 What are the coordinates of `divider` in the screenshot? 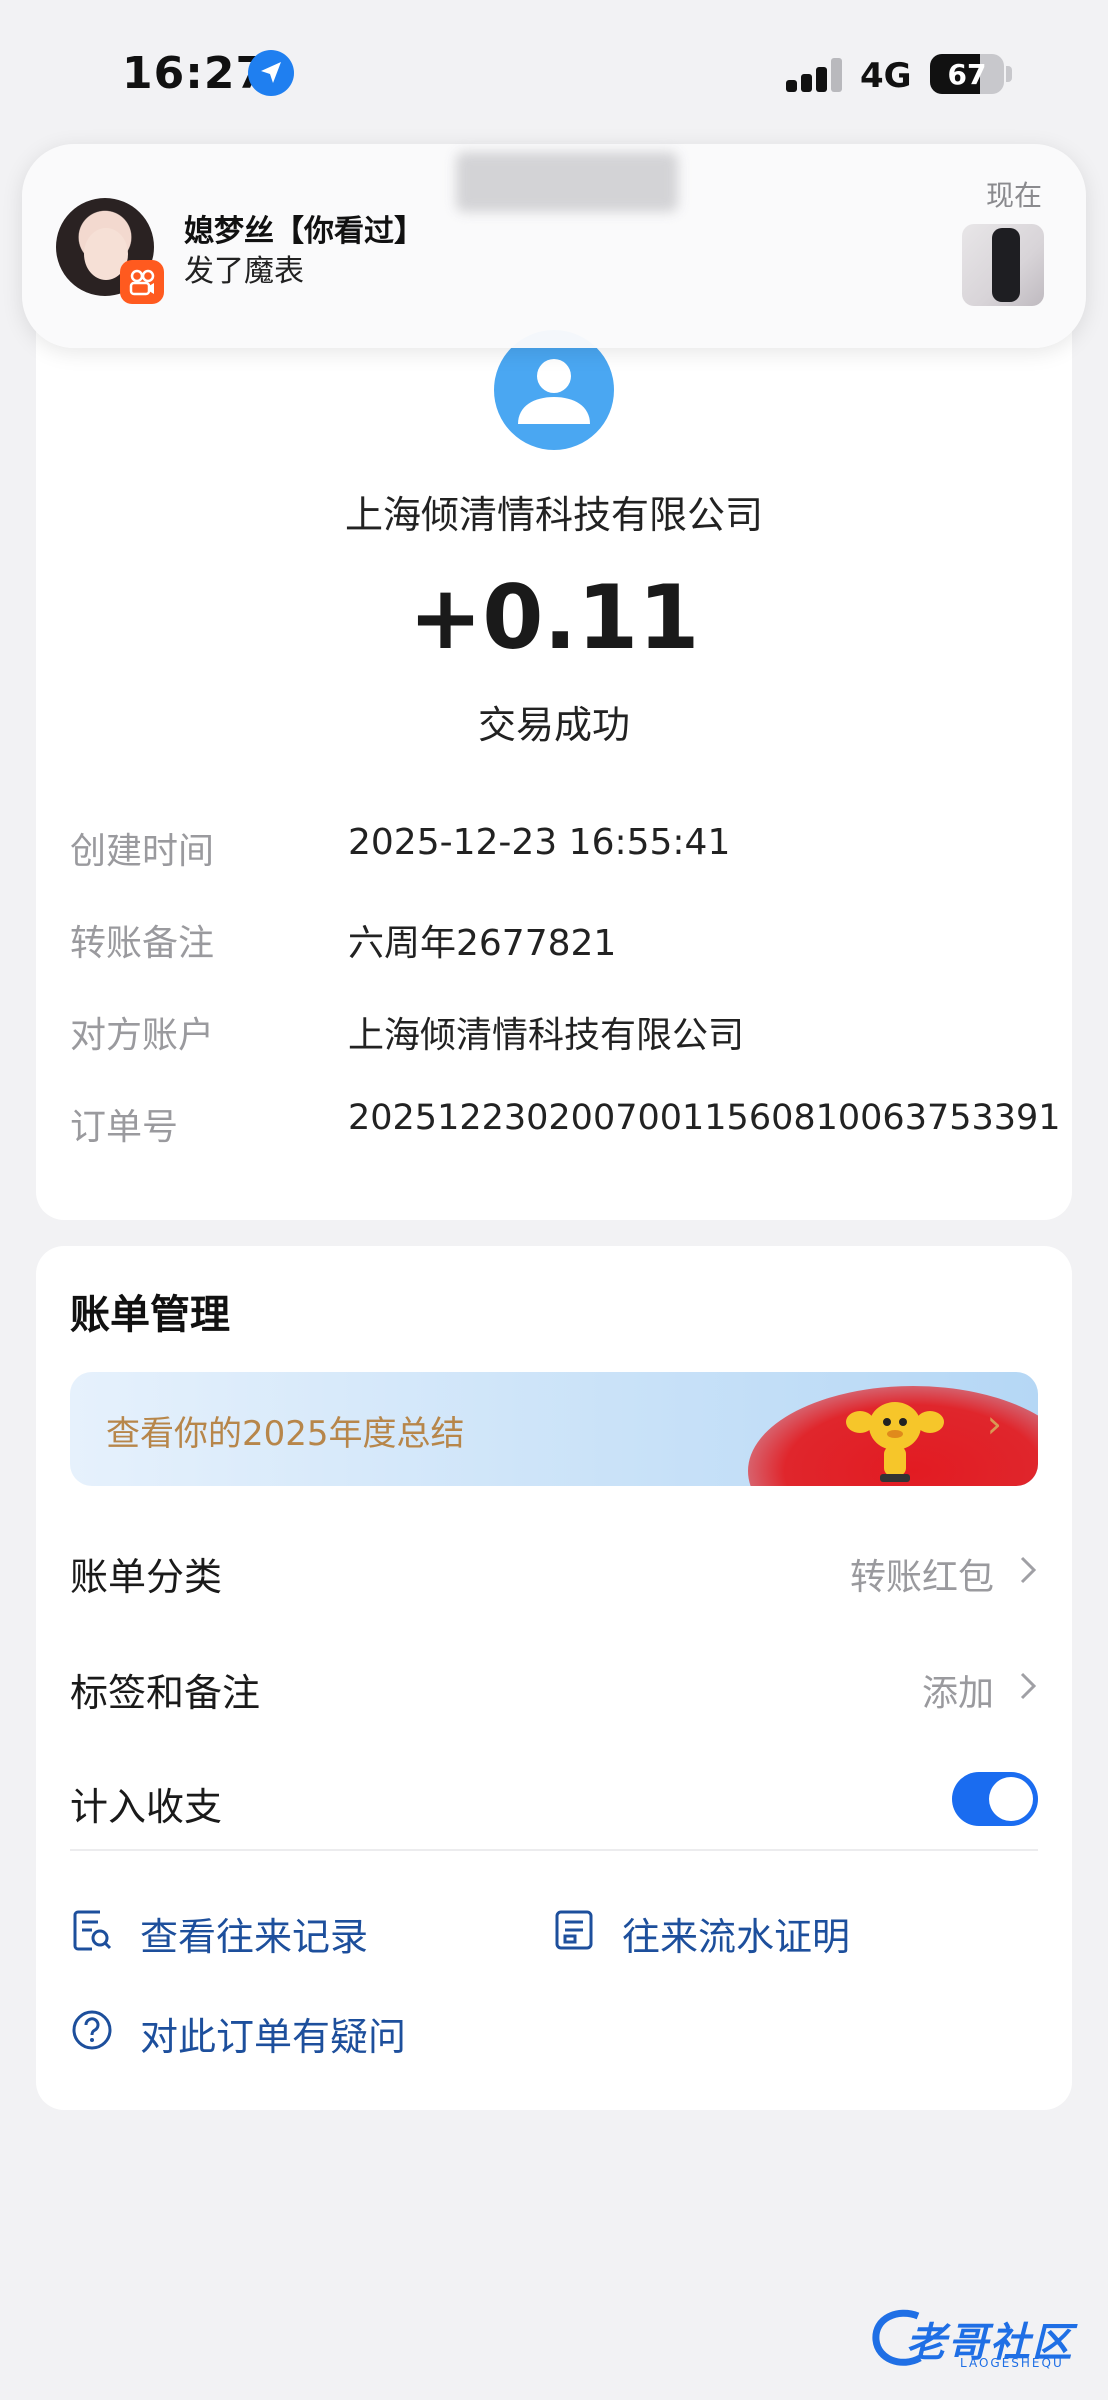 It's located at (554, 1850).